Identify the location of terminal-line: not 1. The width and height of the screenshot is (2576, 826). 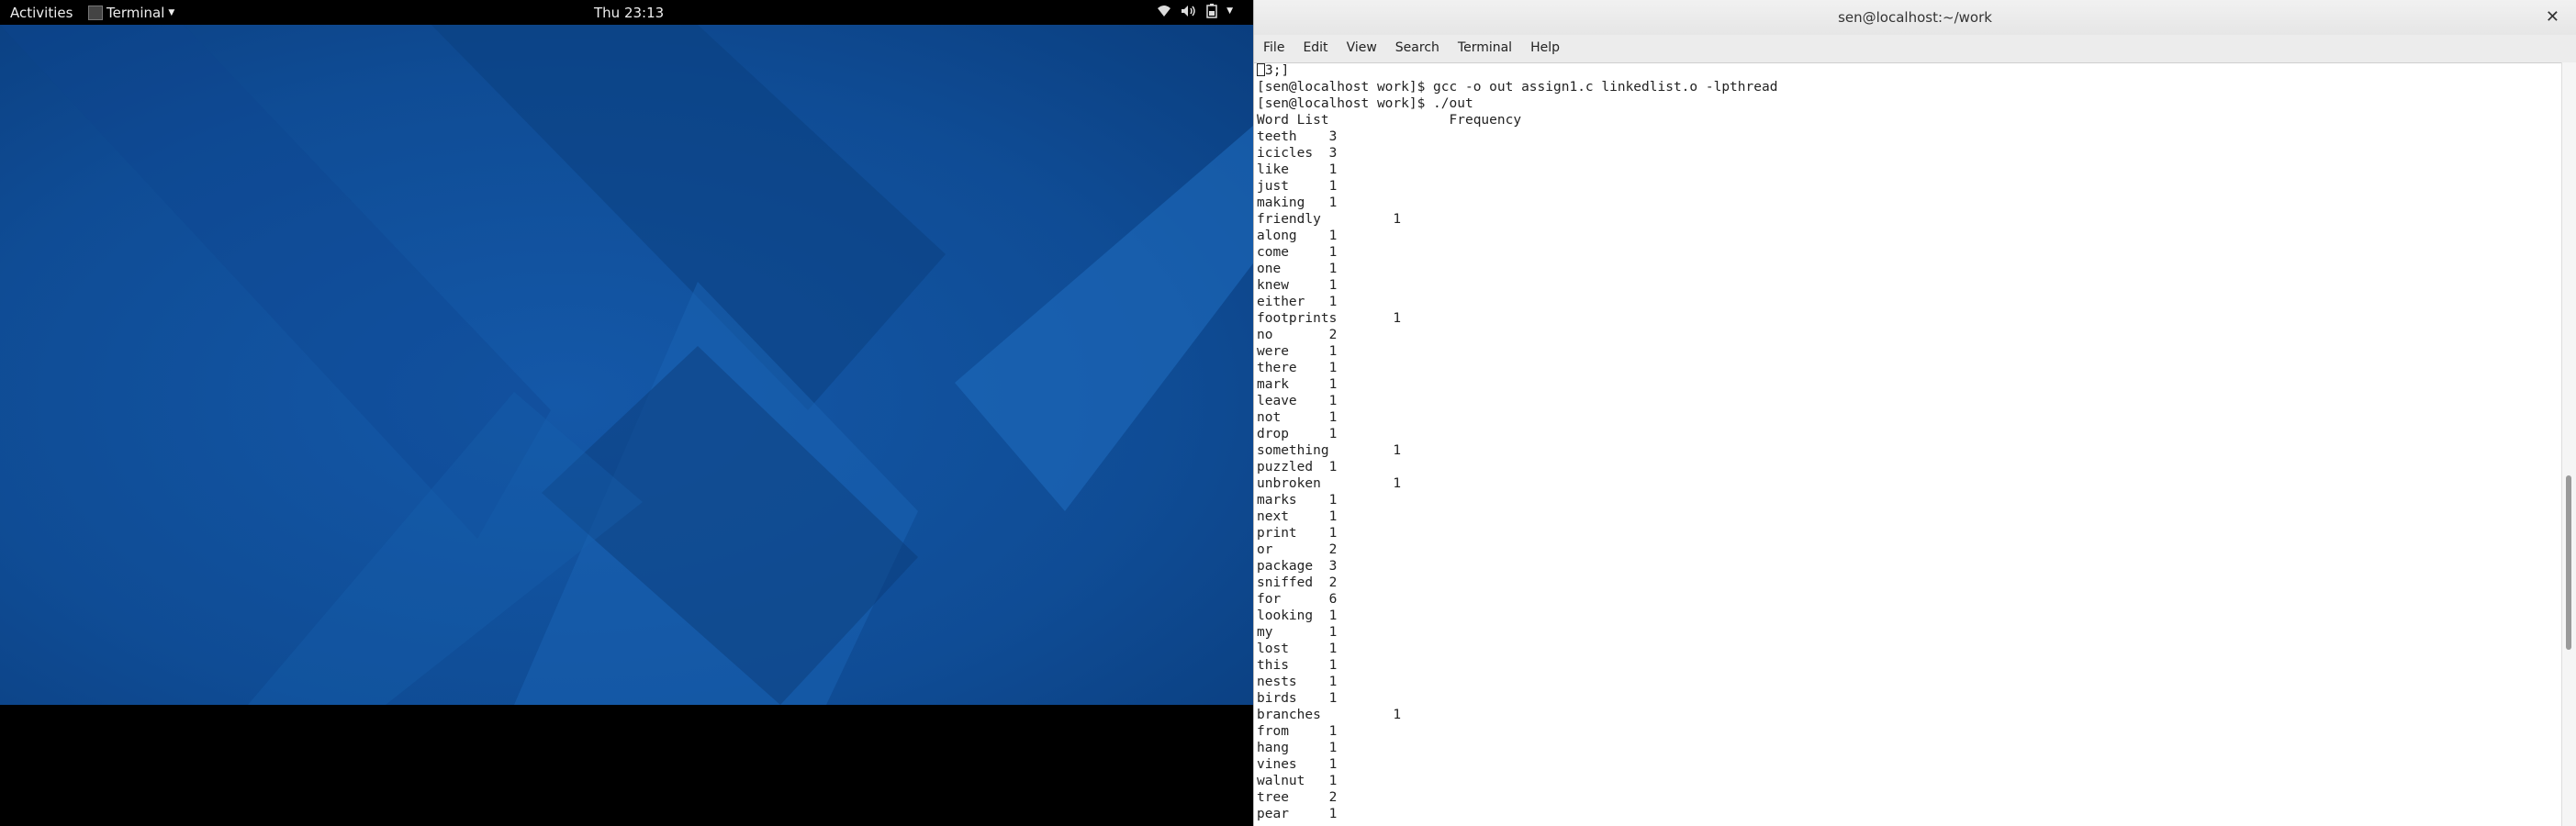
(1297, 417).